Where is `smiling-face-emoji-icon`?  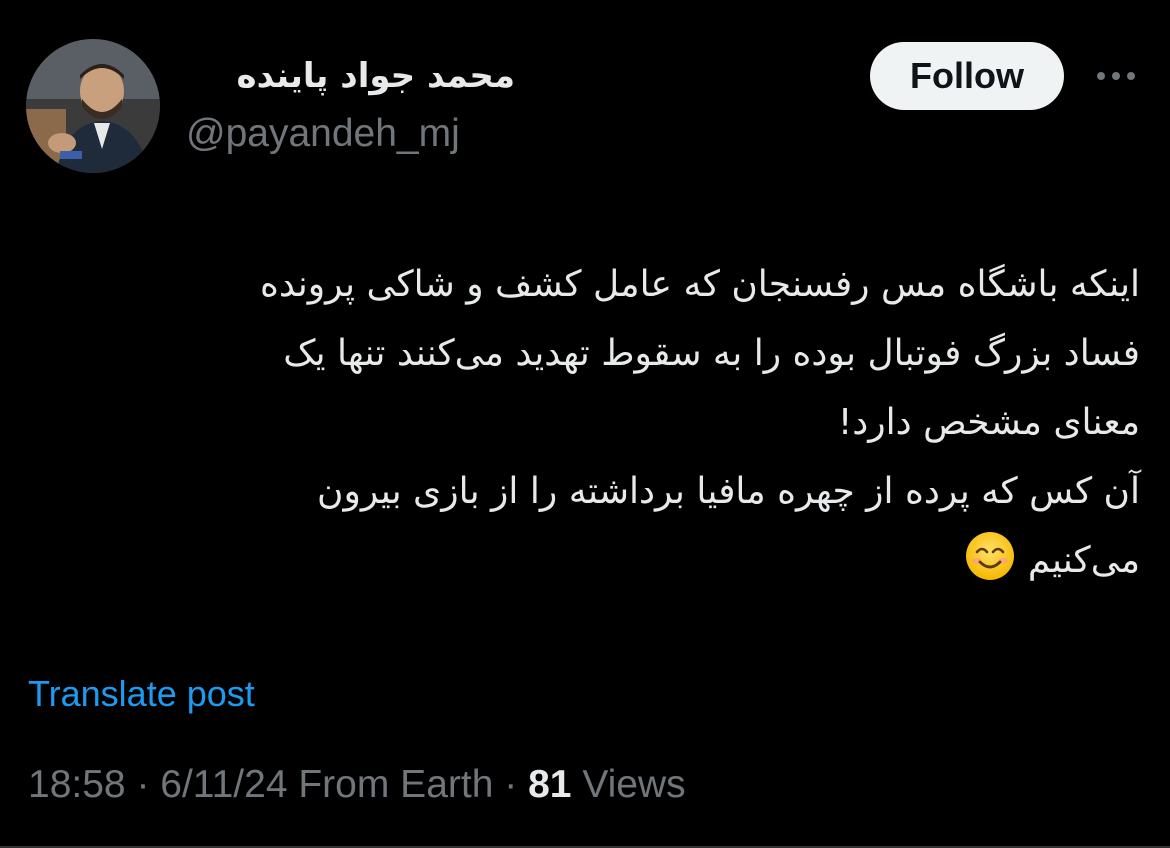 smiling-face-emoji-icon is located at coordinates (990, 556).